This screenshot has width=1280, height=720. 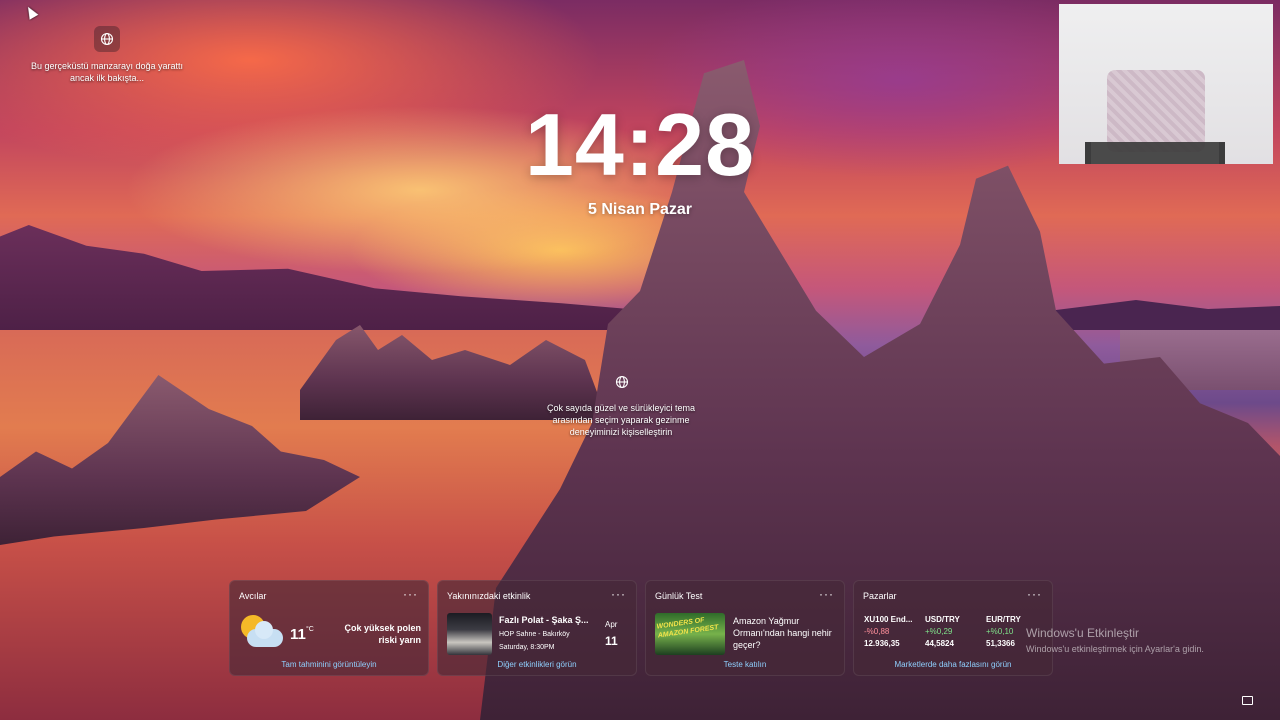 I want to click on quiz-thumbnail: WONDERS OF AMAZON FOREST, so click(x=690, y=634).